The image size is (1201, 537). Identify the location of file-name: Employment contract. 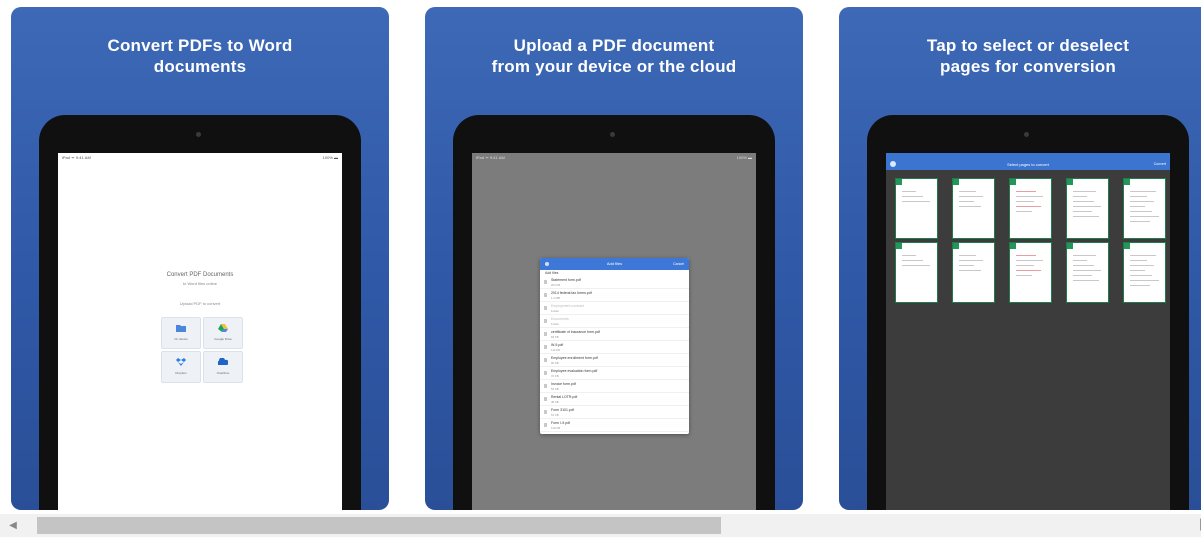
(567, 306).